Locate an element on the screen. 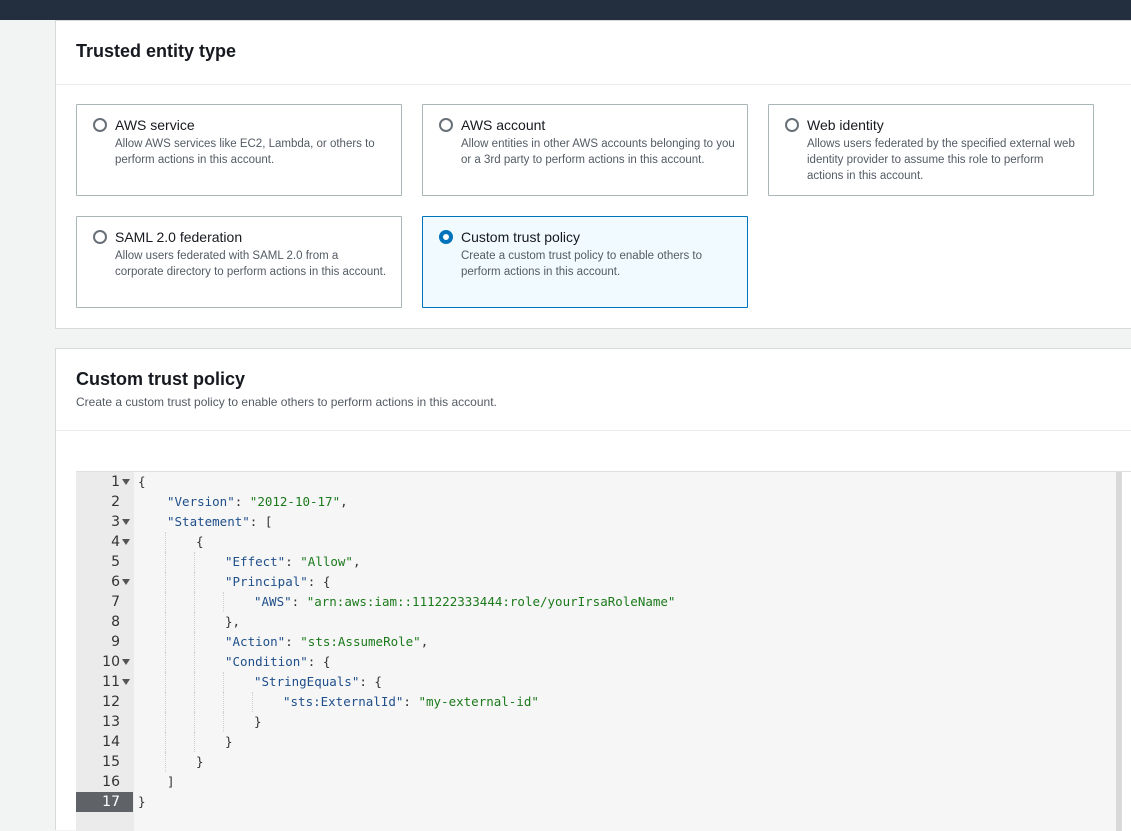  code-text: "Action": "sts:AssumeRole", is located at coordinates (327, 641).